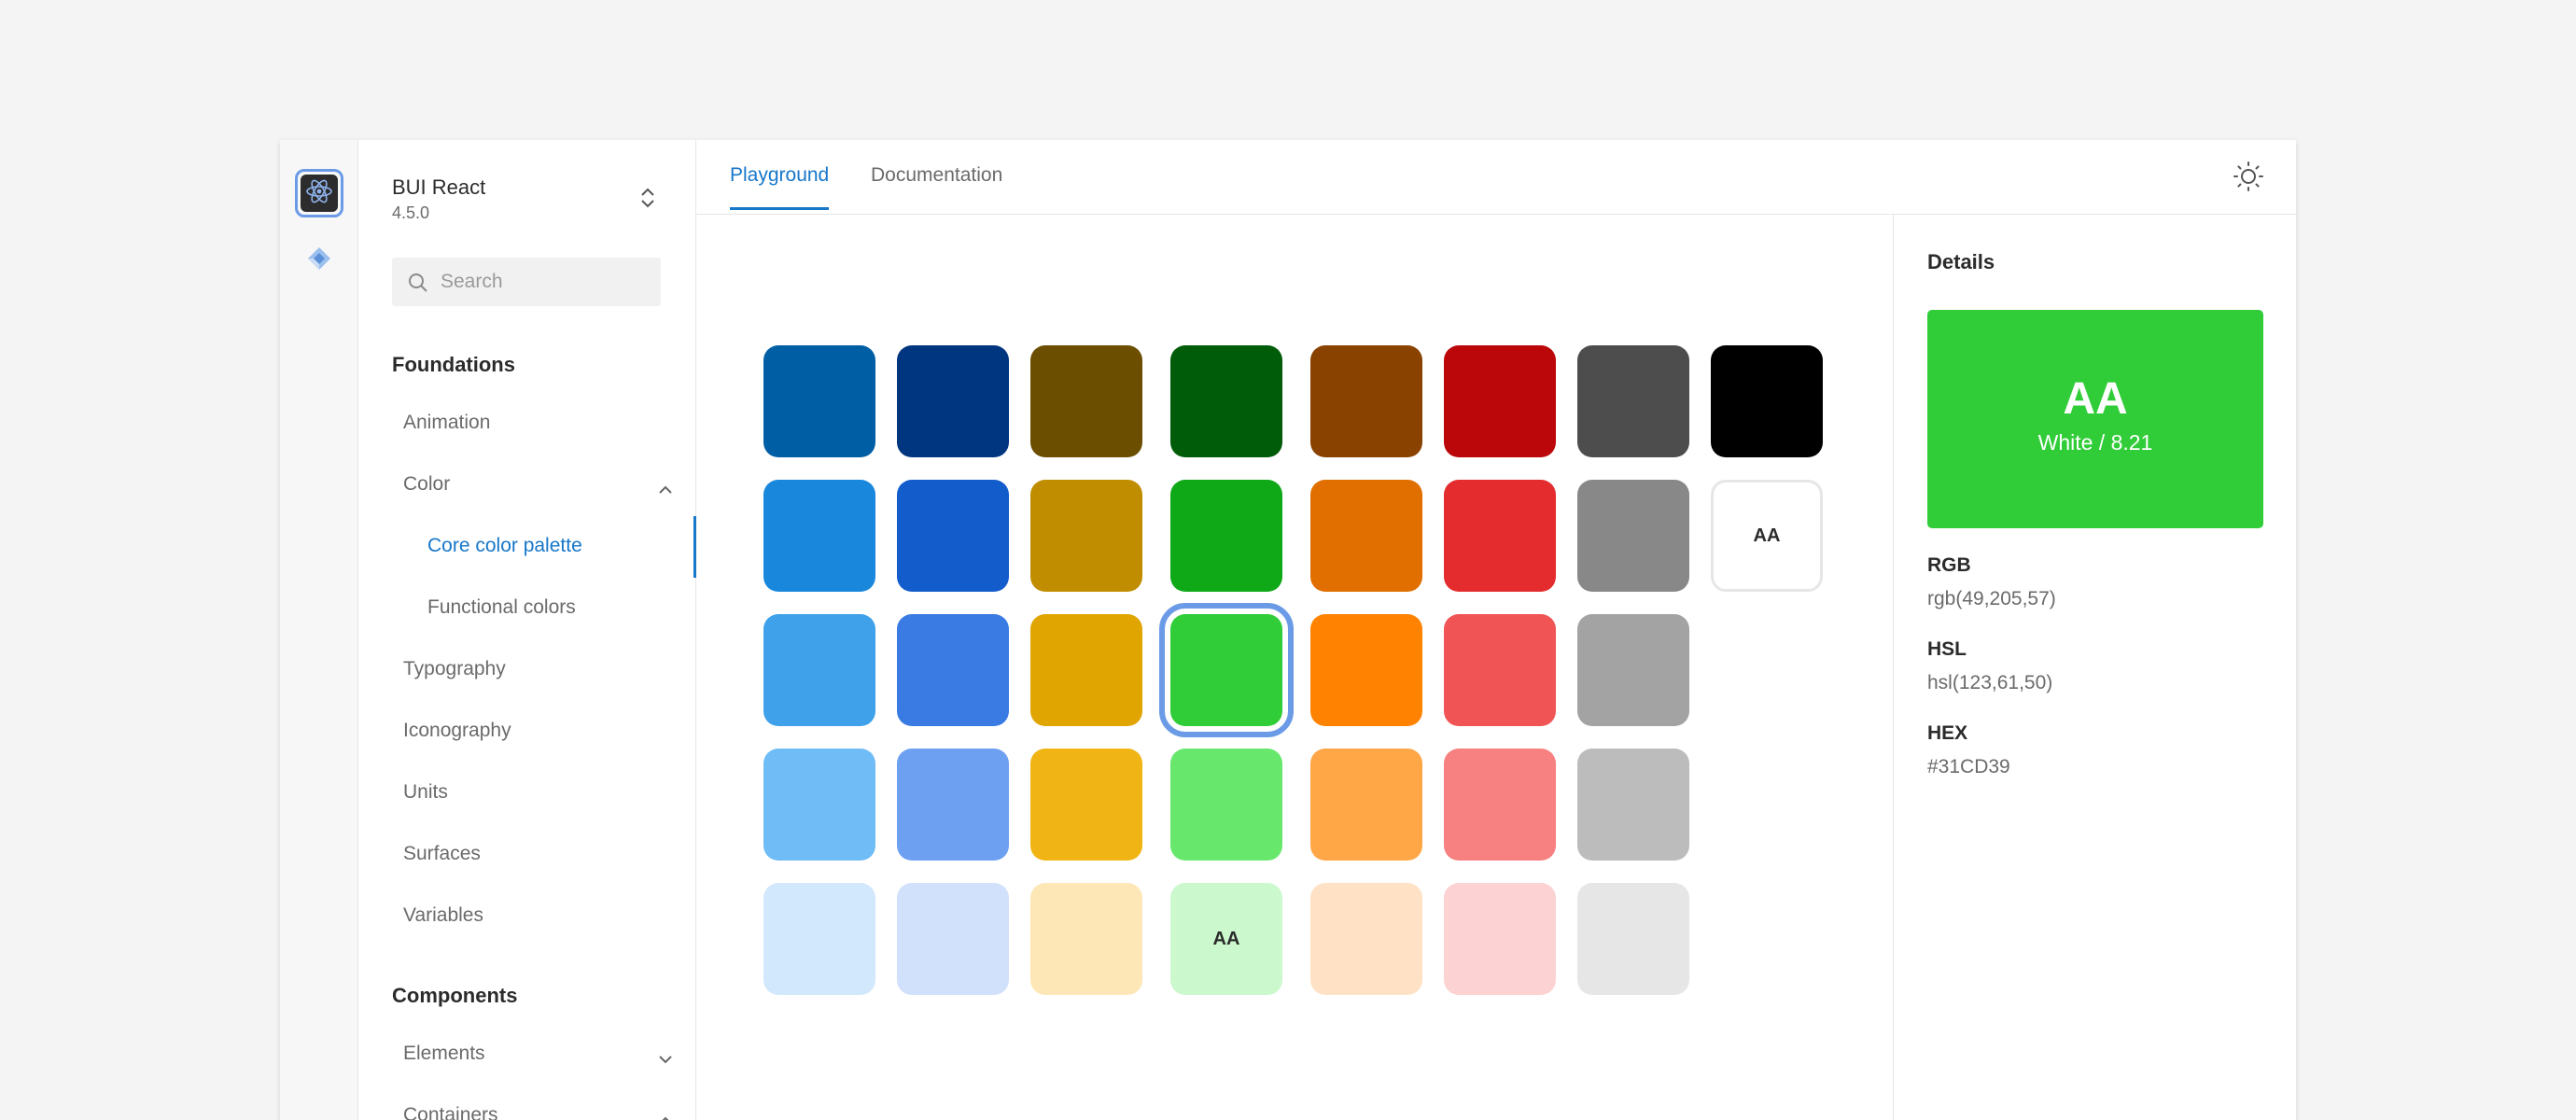 This screenshot has height=1120, width=2576. I want to click on sidebar-item-typography: Typography, so click(538, 669).